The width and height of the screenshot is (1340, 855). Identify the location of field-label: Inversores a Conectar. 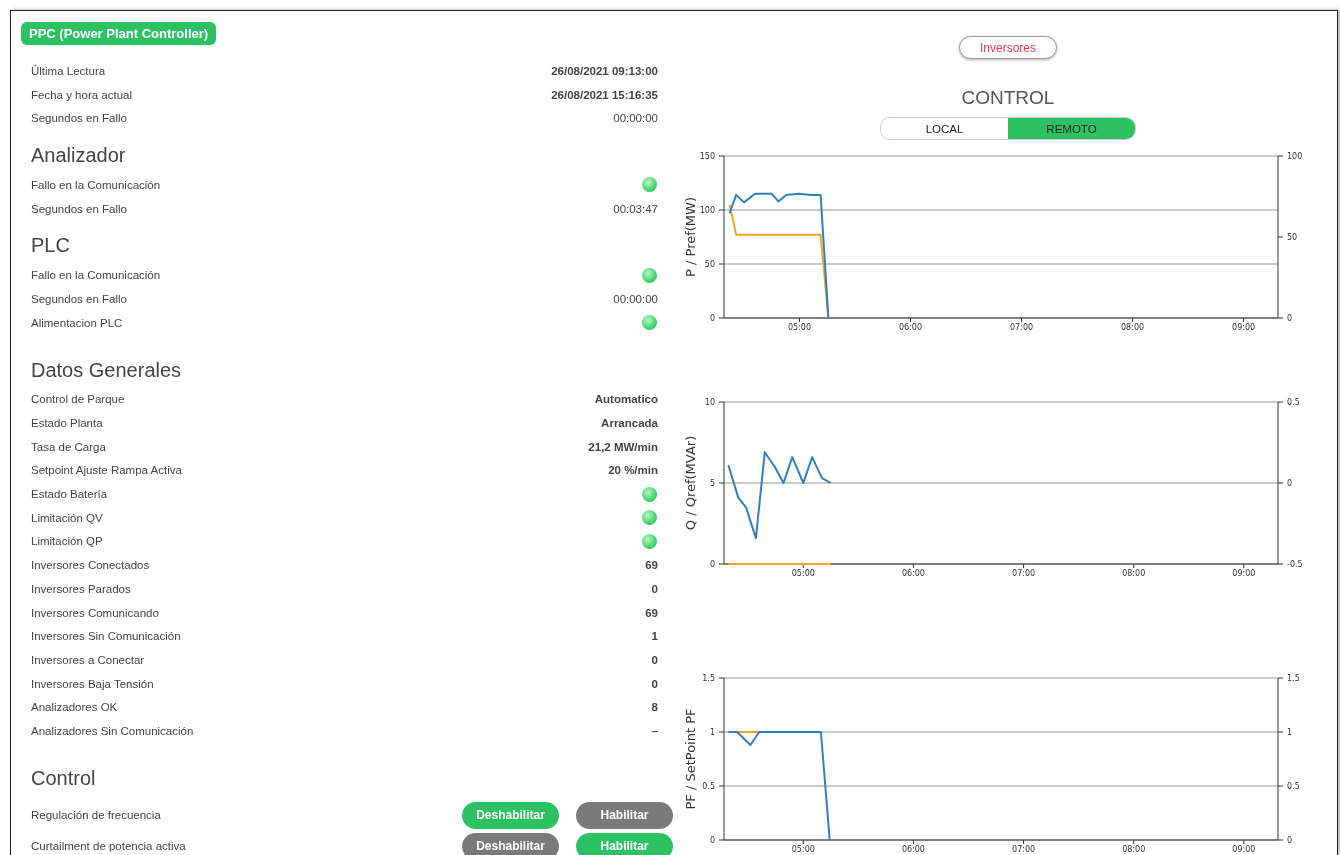
(88, 659).